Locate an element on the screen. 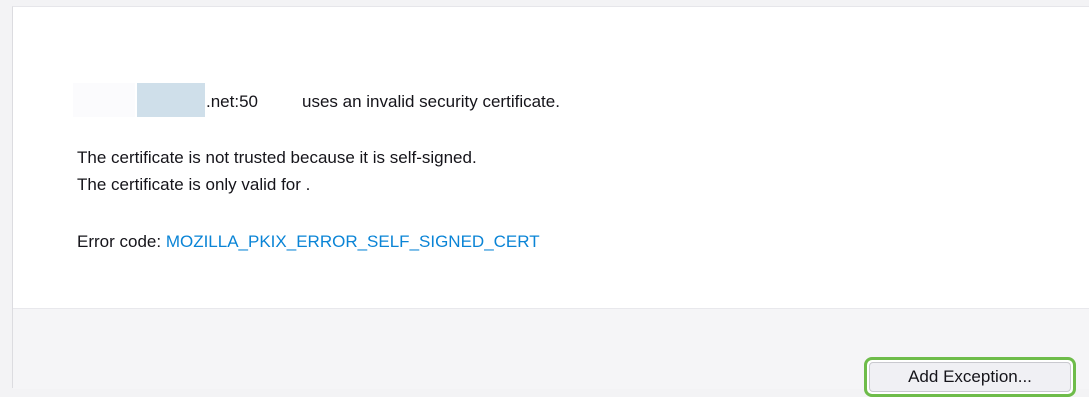 The image size is (1089, 397). host-suffix: .net:50 is located at coordinates (232, 101).